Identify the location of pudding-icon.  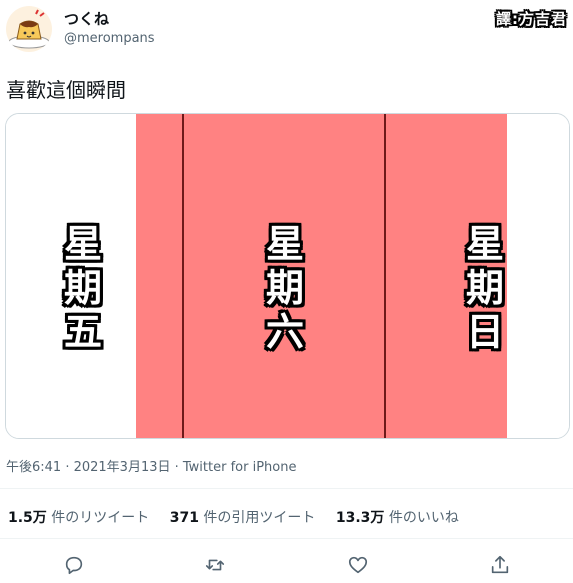
(29, 29).